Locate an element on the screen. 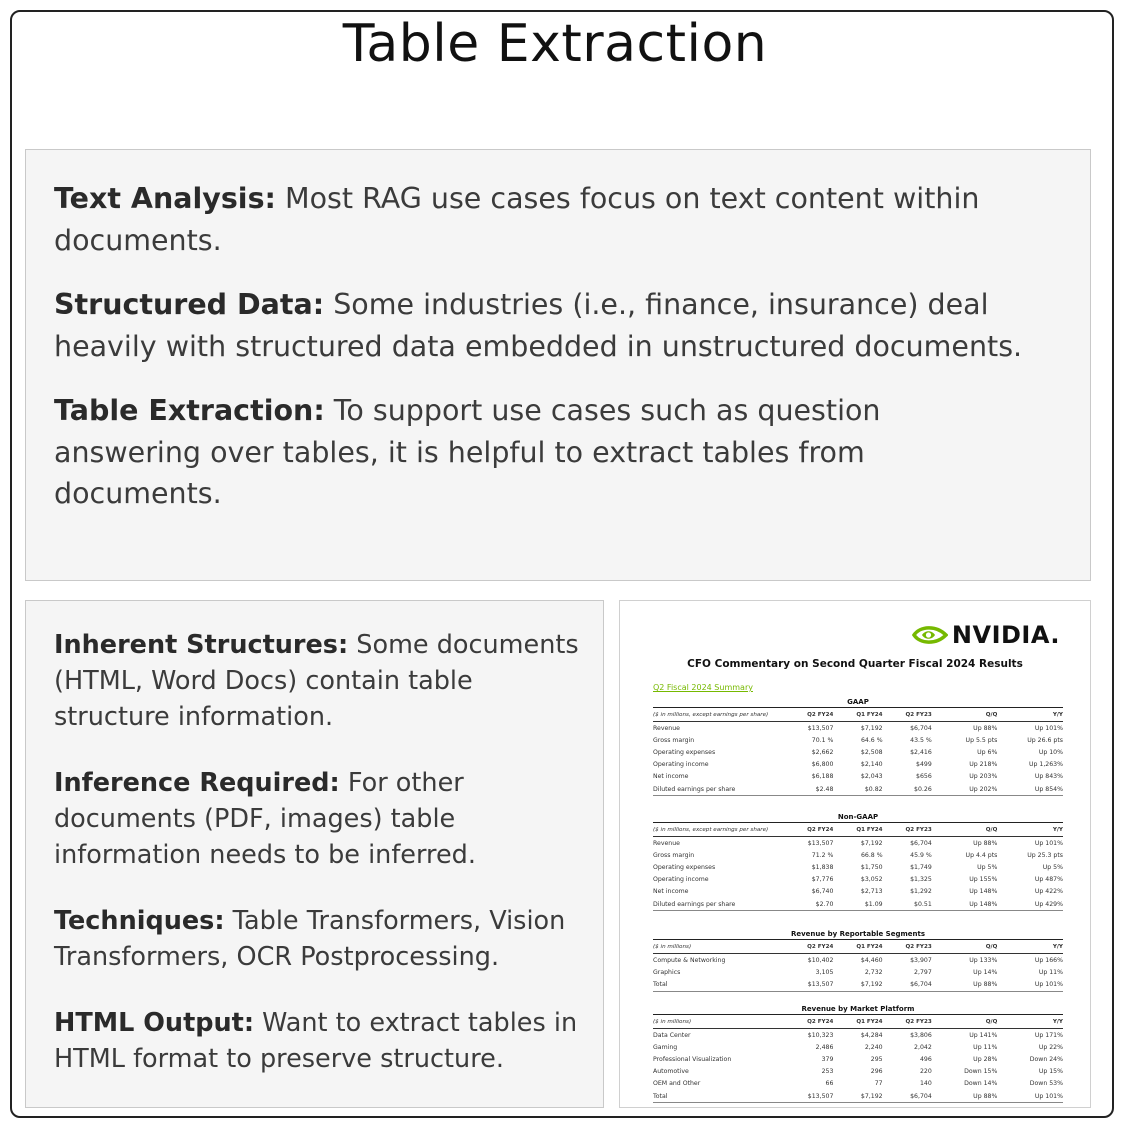 The height and width of the screenshot is (1130, 1130). table-cell: 2,797 is located at coordinates (923, 972).